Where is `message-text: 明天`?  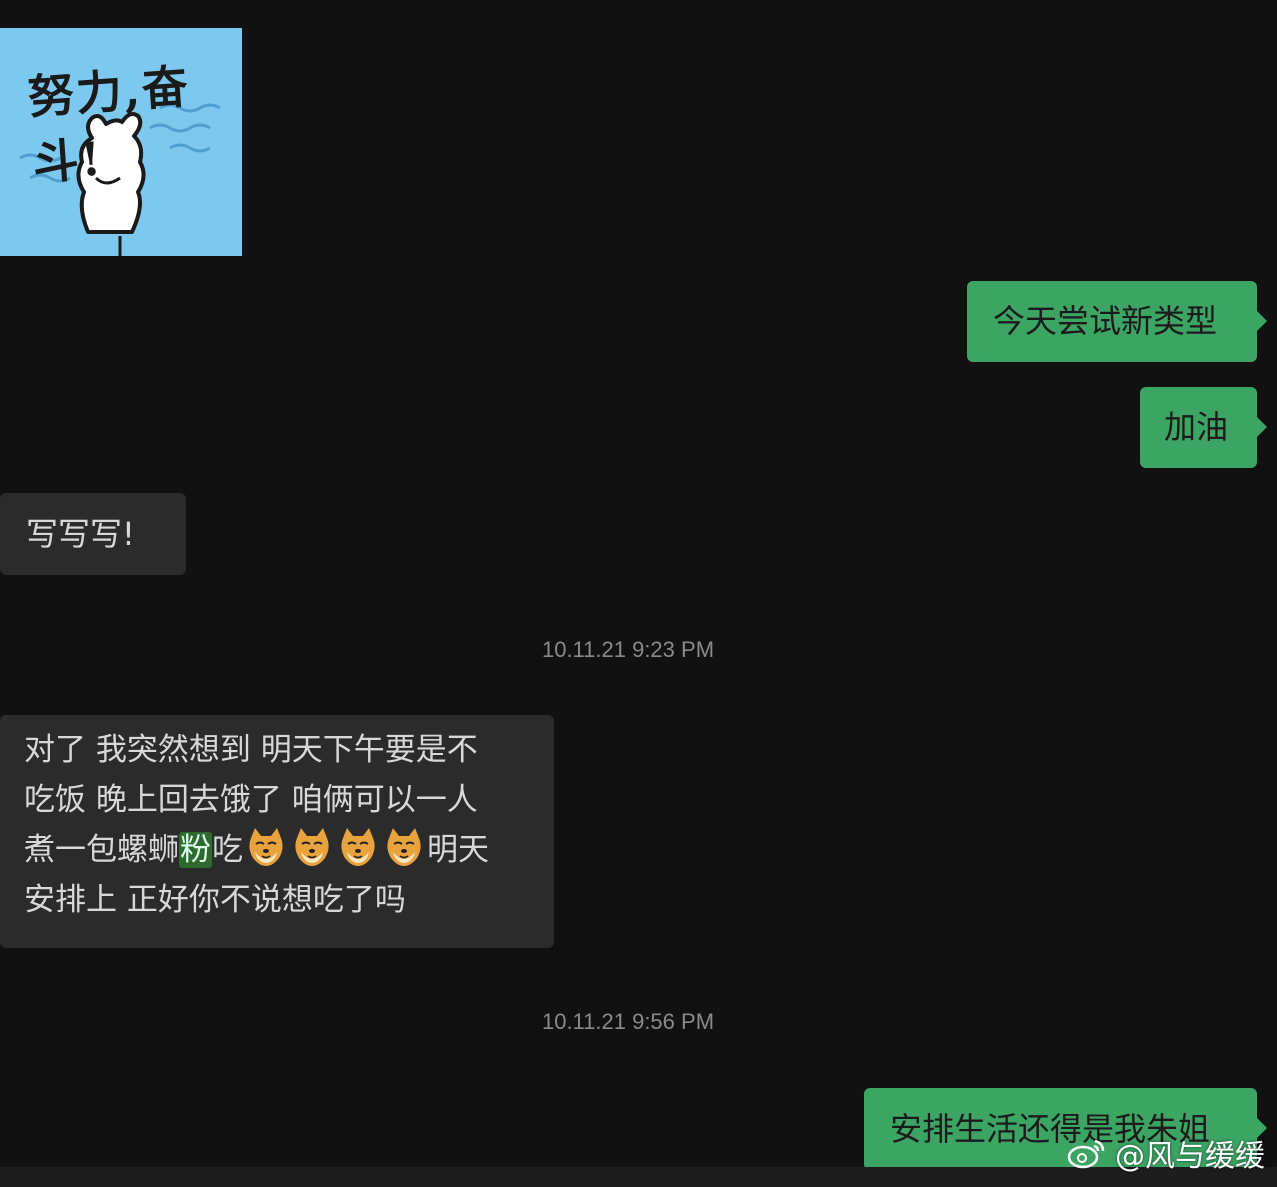
message-text: 明天 is located at coordinates (458, 850).